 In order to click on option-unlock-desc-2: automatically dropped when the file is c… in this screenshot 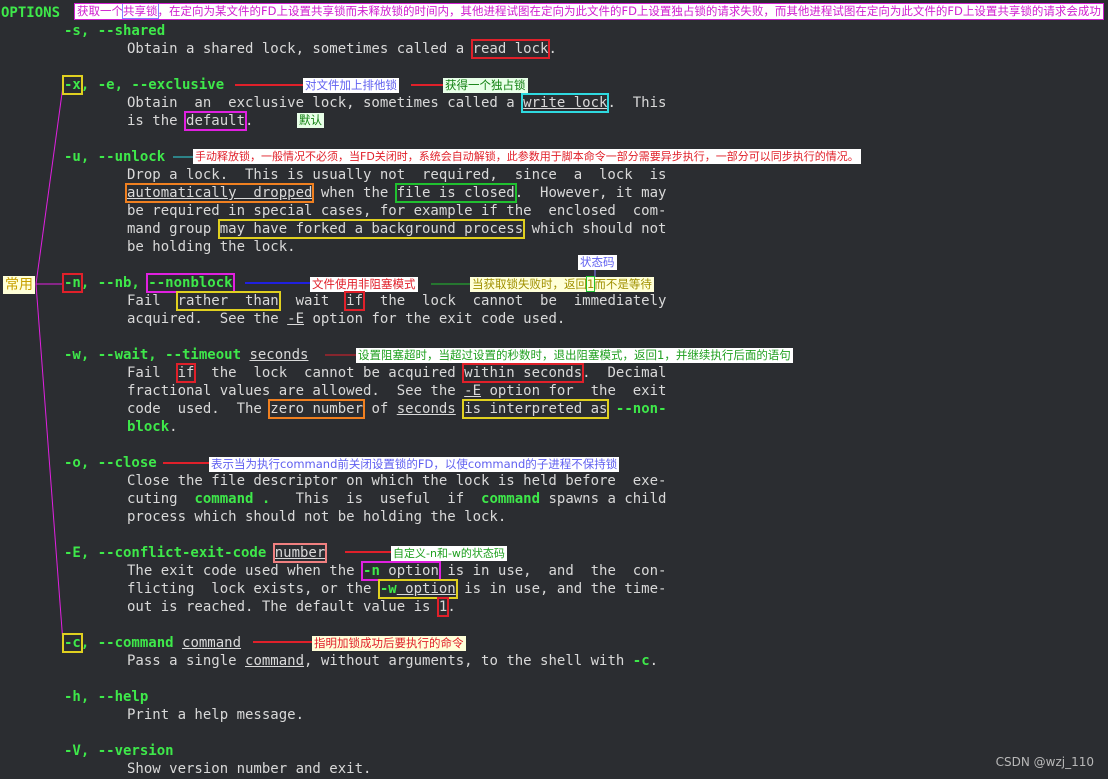, I will do `click(395, 193)`.